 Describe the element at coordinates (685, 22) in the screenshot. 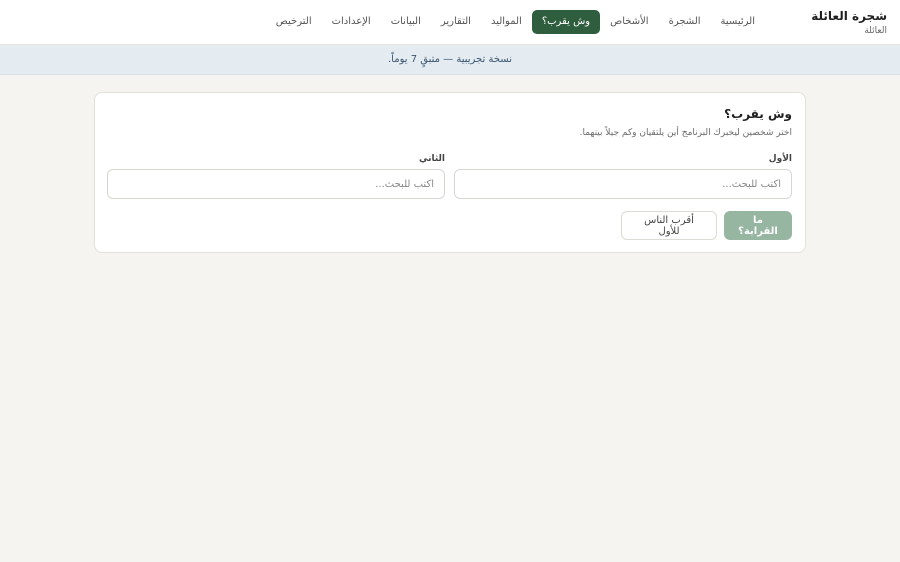

I see `nav-item-tree: الشجرة` at that location.